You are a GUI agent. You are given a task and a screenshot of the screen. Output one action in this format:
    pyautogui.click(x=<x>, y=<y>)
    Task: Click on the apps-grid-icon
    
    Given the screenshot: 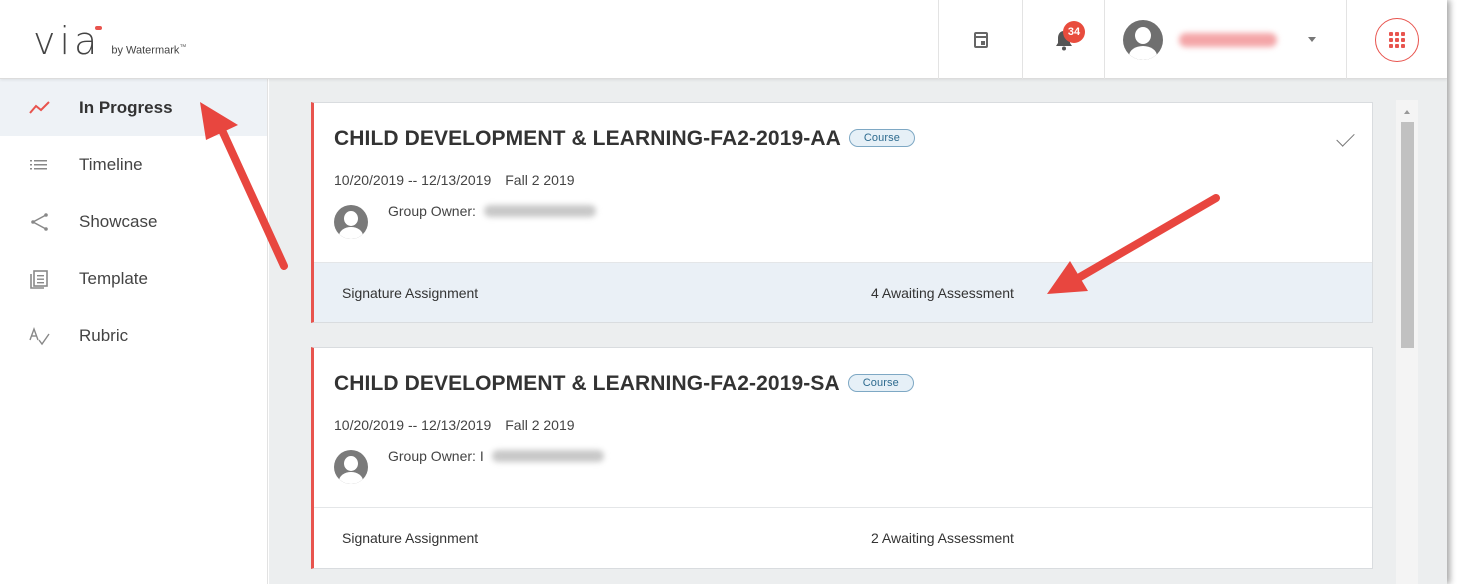 What is the action you would take?
    pyautogui.click(x=1397, y=39)
    